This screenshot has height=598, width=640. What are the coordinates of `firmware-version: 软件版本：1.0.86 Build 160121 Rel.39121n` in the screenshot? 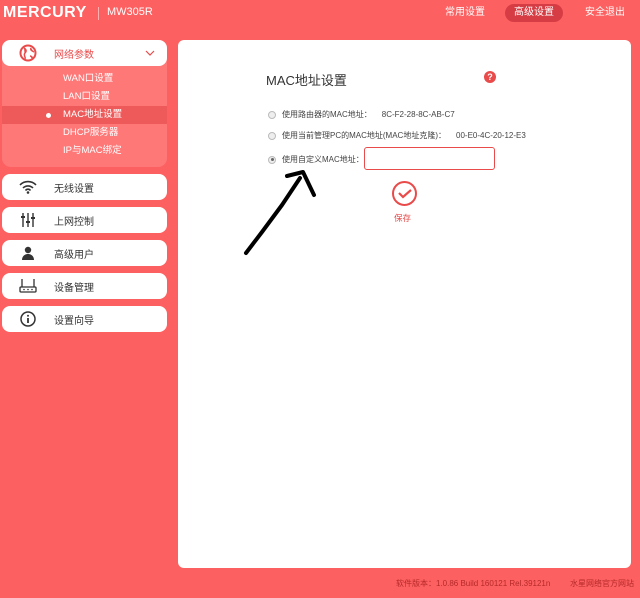 It's located at (473, 583).